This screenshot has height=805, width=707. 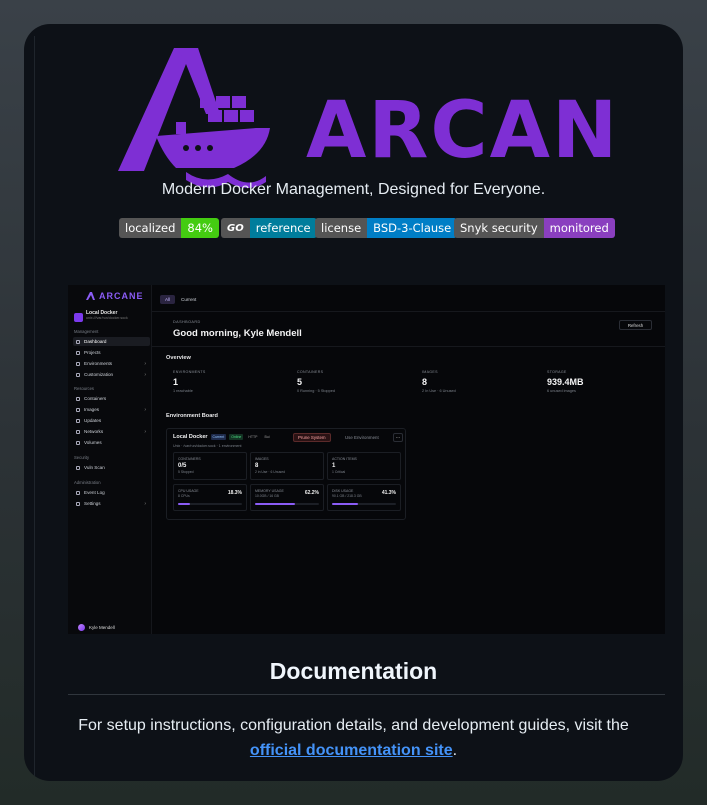 What do you see at coordinates (90, 296) in the screenshot?
I see `arcane-icon` at bounding box center [90, 296].